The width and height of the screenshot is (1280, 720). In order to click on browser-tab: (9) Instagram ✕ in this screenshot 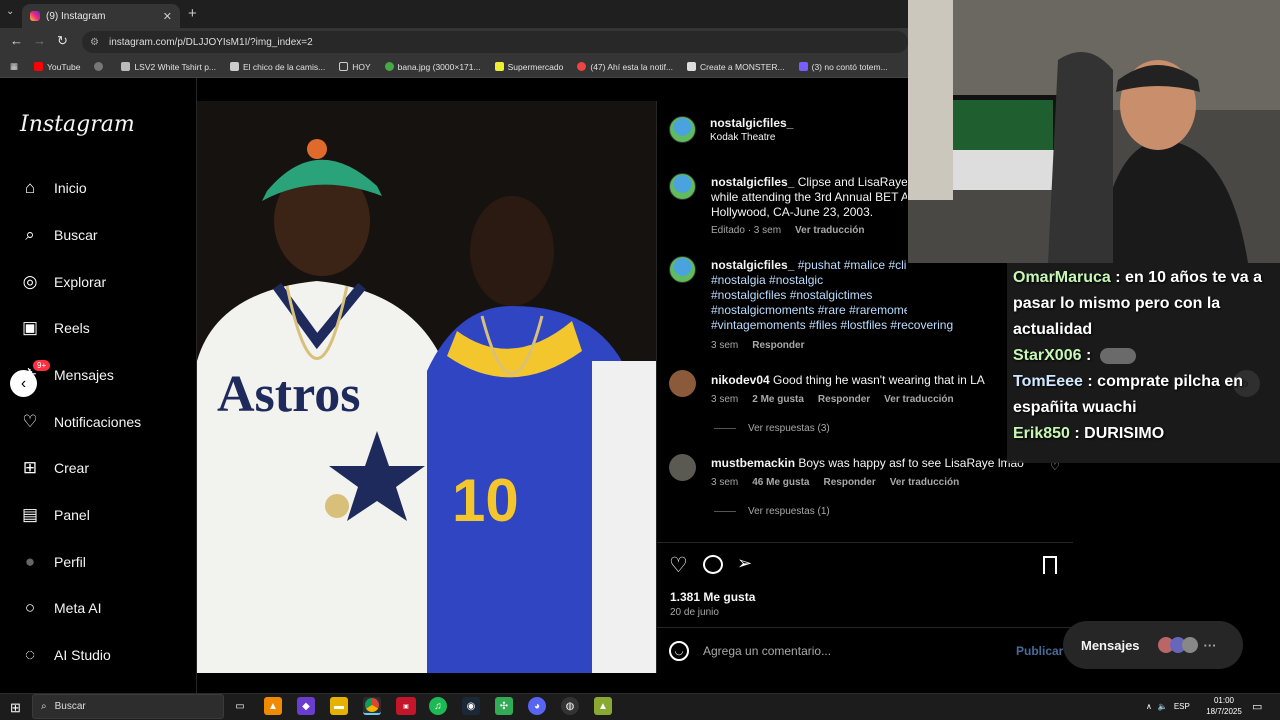, I will do `click(101, 16)`.